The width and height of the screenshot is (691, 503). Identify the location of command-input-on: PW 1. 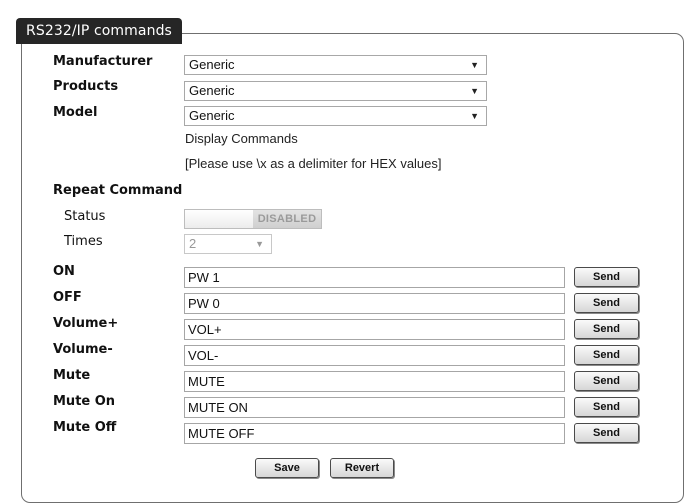
(374, 277).